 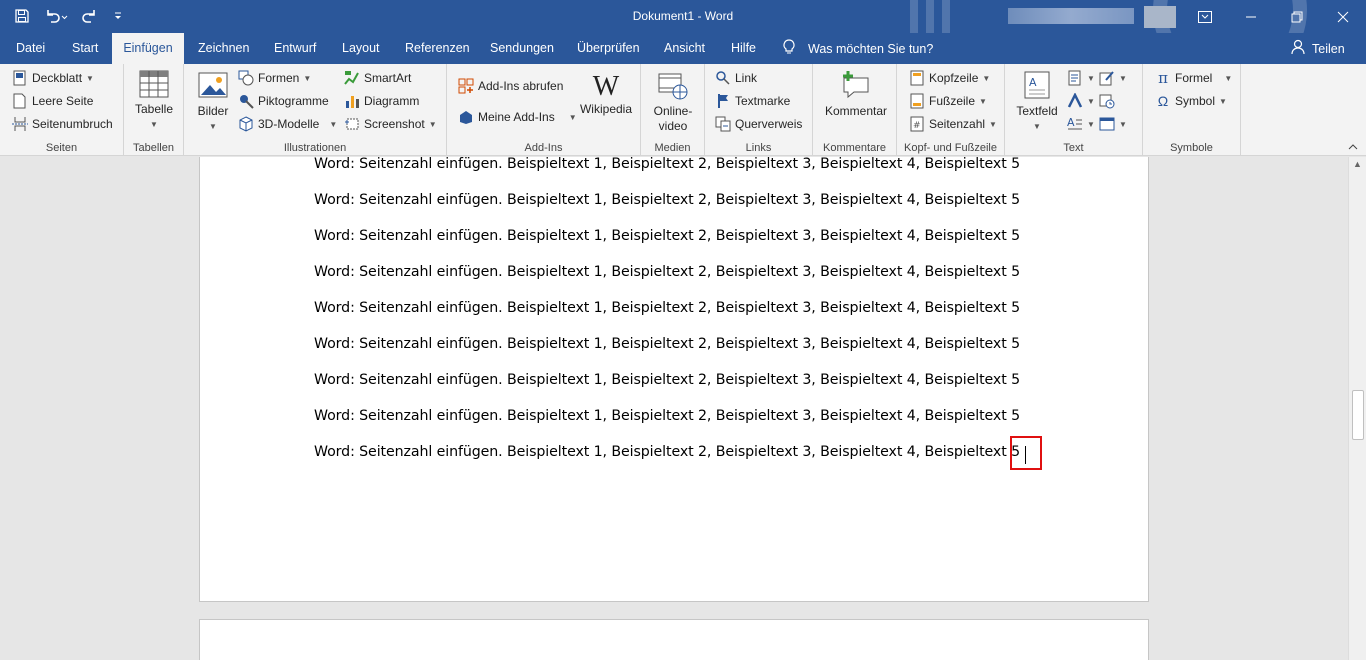 What do you see at coordinates (1343, 16) in the screenshot?
I see `close-icon` at bounding box center [1343, 16].